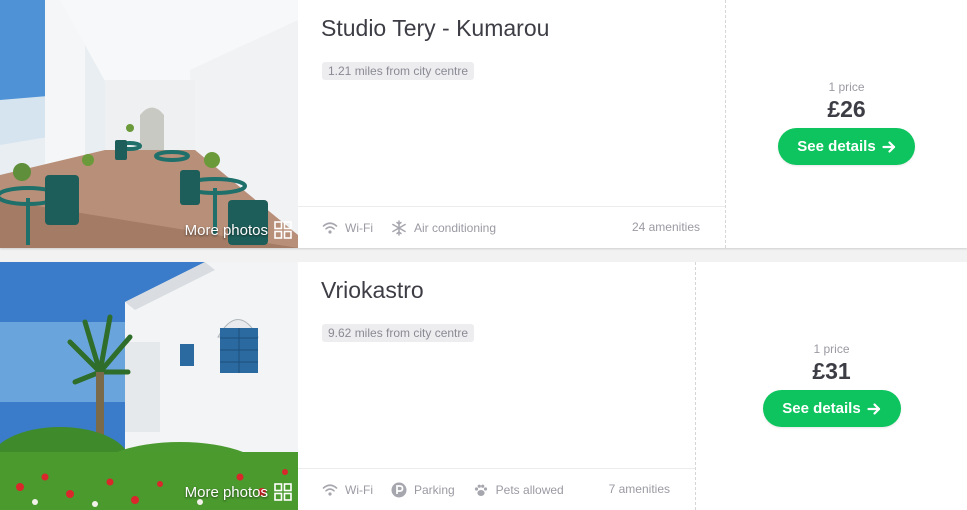  I want to click on amenity-label: Pets allowed, so click(529, 489).